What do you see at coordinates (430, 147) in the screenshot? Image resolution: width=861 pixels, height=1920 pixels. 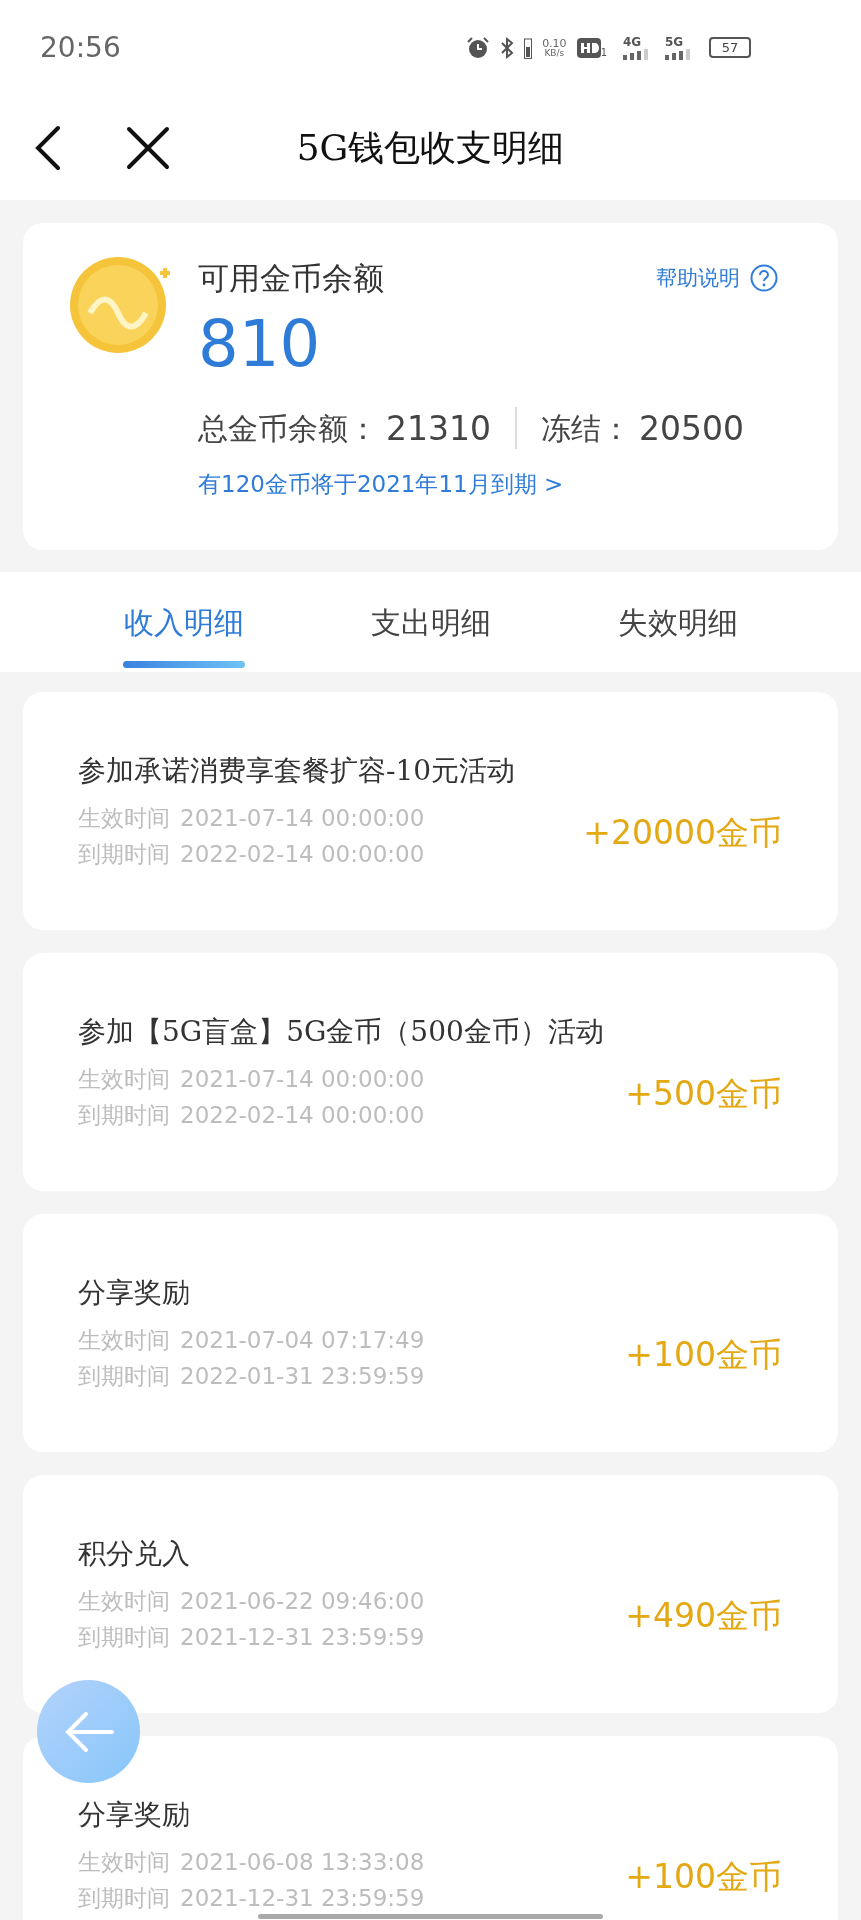 I see `page-title: 5G钱包收支明细` at bounding box center [430, 147].